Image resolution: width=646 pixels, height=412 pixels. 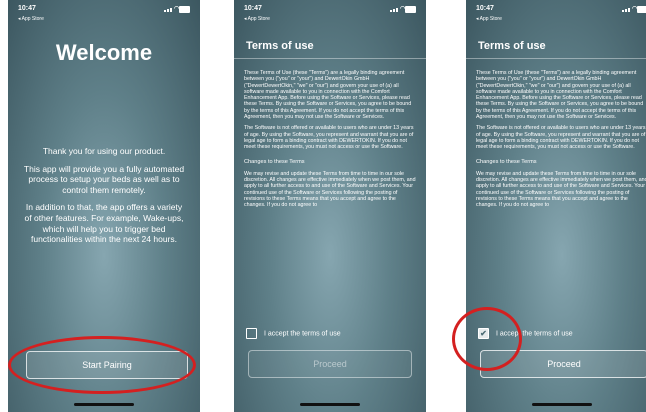 What do you see at coordinates (104, 52) in the screenshot?
I see `welcome-title: Welcome` at bounding box center [104, 52].